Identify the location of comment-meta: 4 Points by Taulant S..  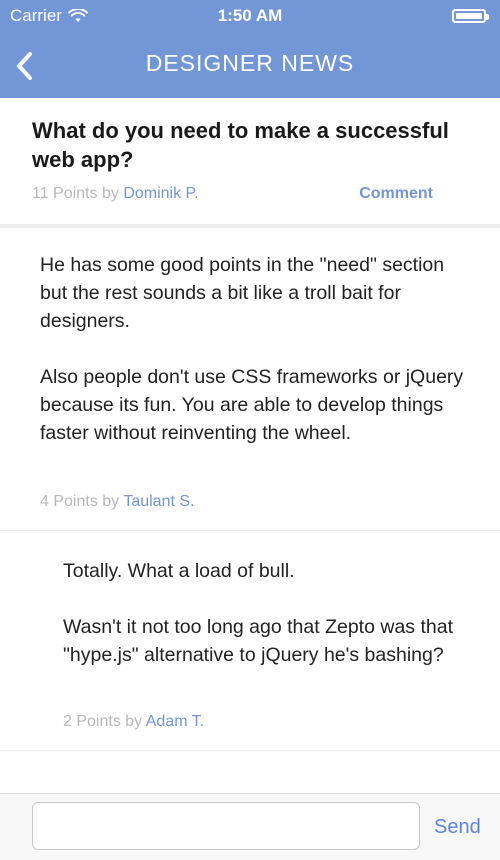
(117, 502).